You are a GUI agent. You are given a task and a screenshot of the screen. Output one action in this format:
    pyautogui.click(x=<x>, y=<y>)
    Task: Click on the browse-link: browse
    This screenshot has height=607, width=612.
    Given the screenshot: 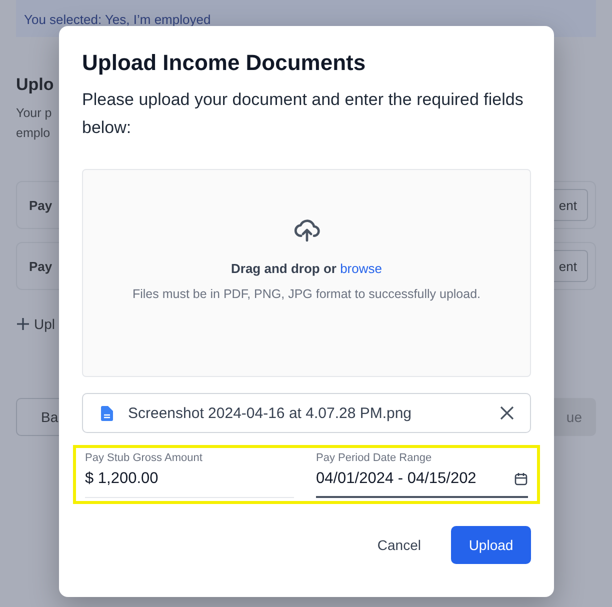 What is the action you would take?
    pyautogui.click(x=361, y=268)
    